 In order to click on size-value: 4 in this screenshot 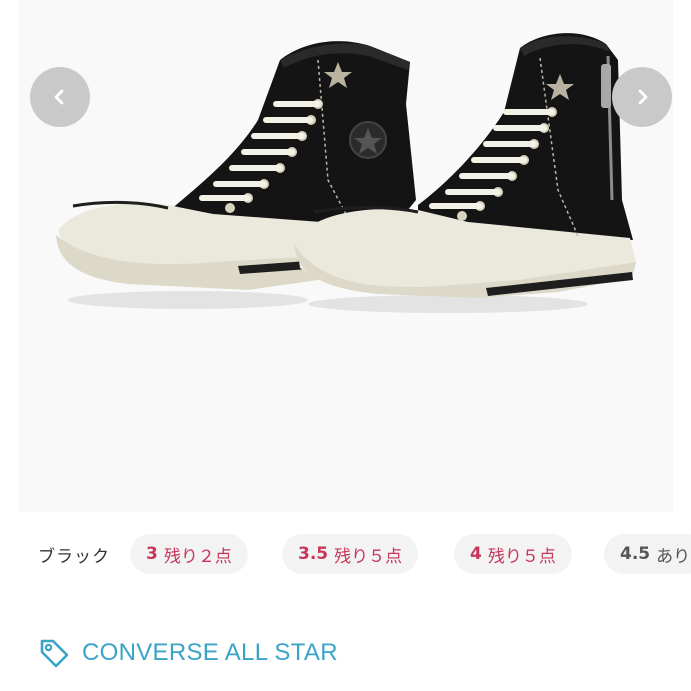, I will do `click(476, 554)`.